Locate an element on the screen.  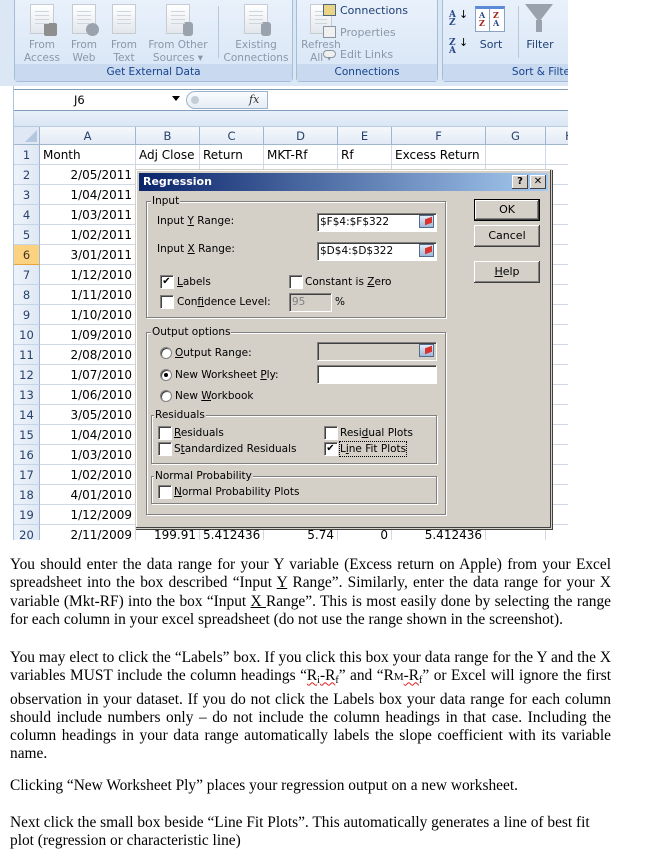
row-header-9: 9 is located at coordinates (27, 315).